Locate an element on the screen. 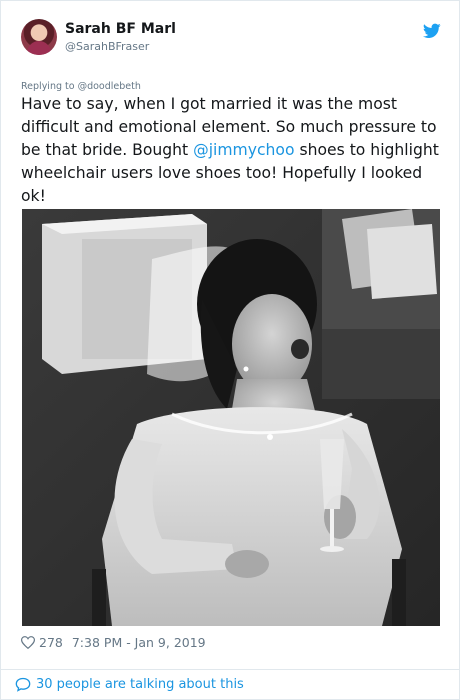 The height and width of the screenshot is (700, 460). talking-label: 30 people are talking about this is located at coordinates (140, 684).